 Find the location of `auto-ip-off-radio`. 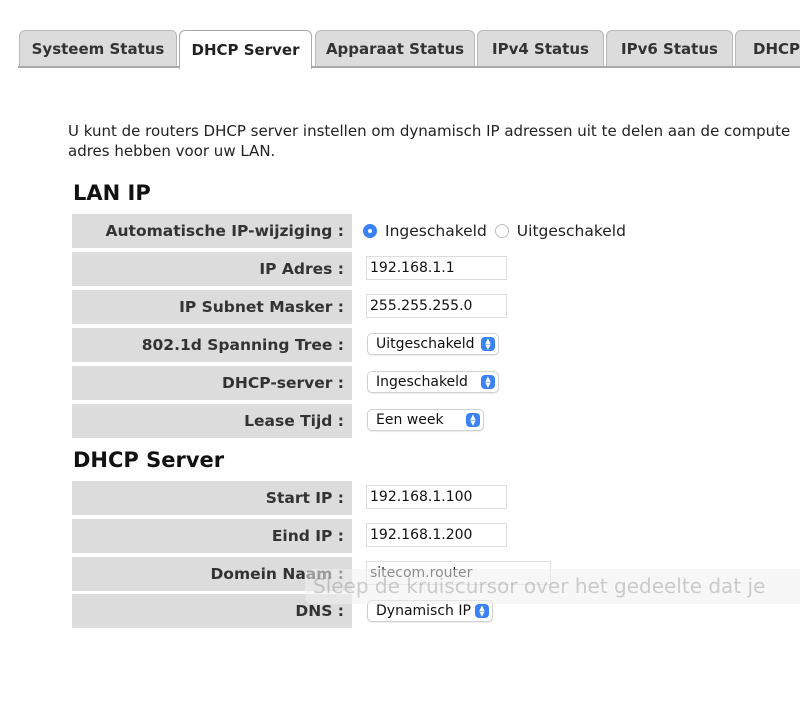

auto-ip-off-radio is located at coordinates (501, 231).